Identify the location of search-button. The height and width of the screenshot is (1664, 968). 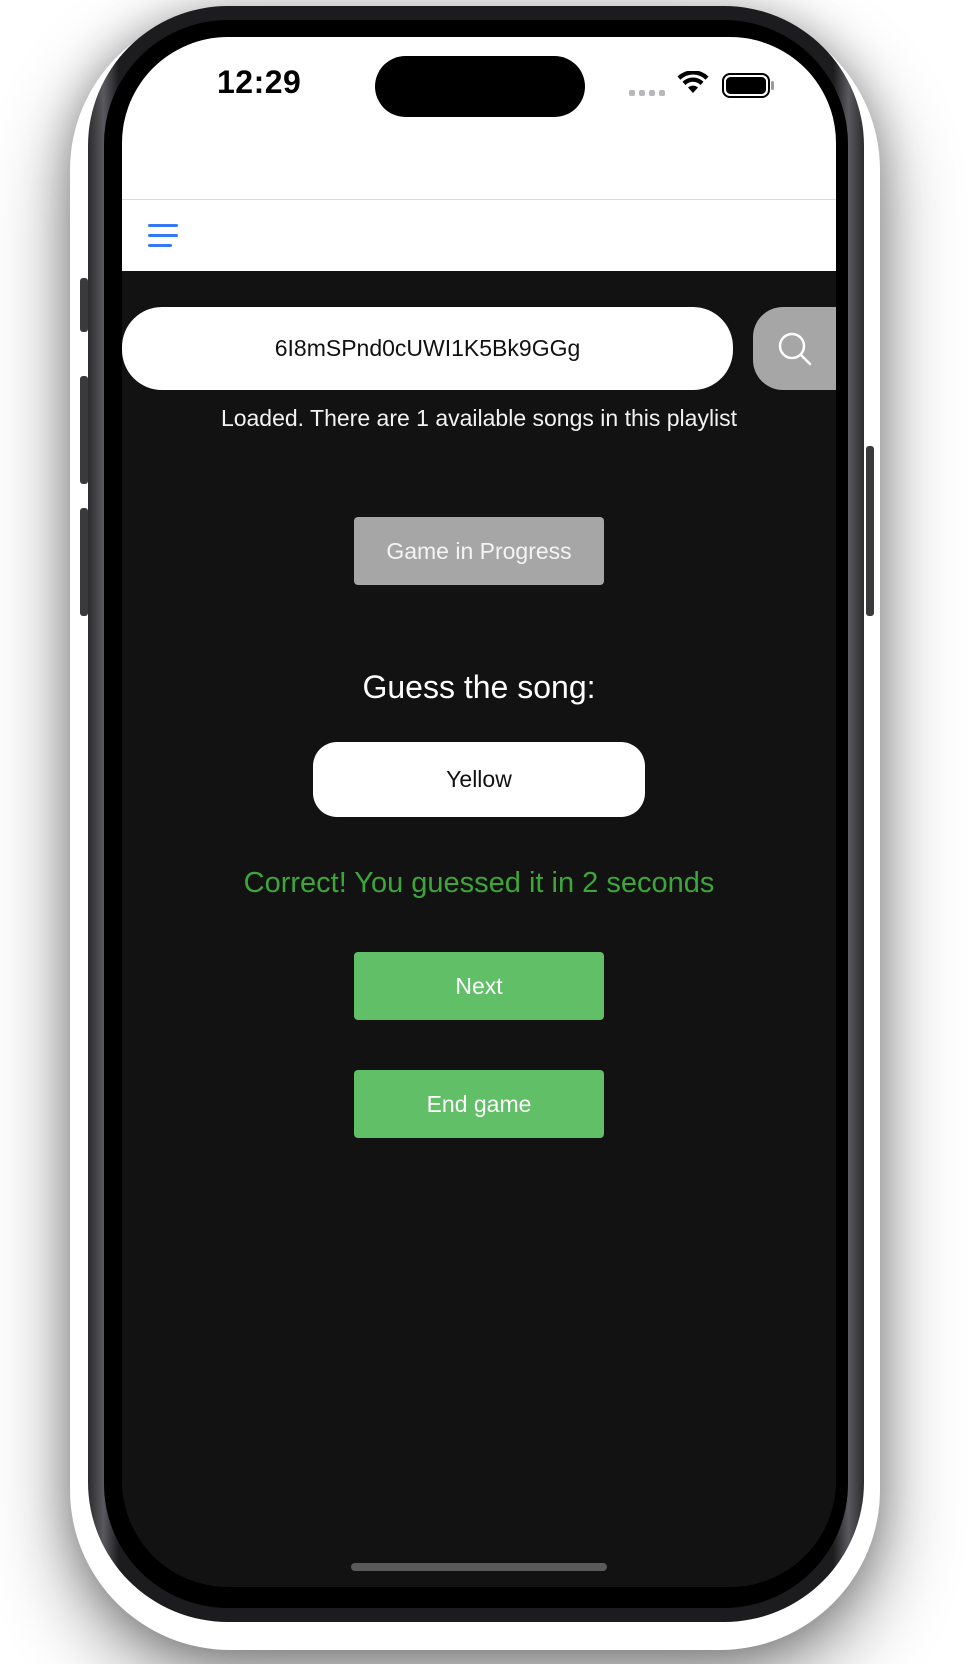
(794, 348).